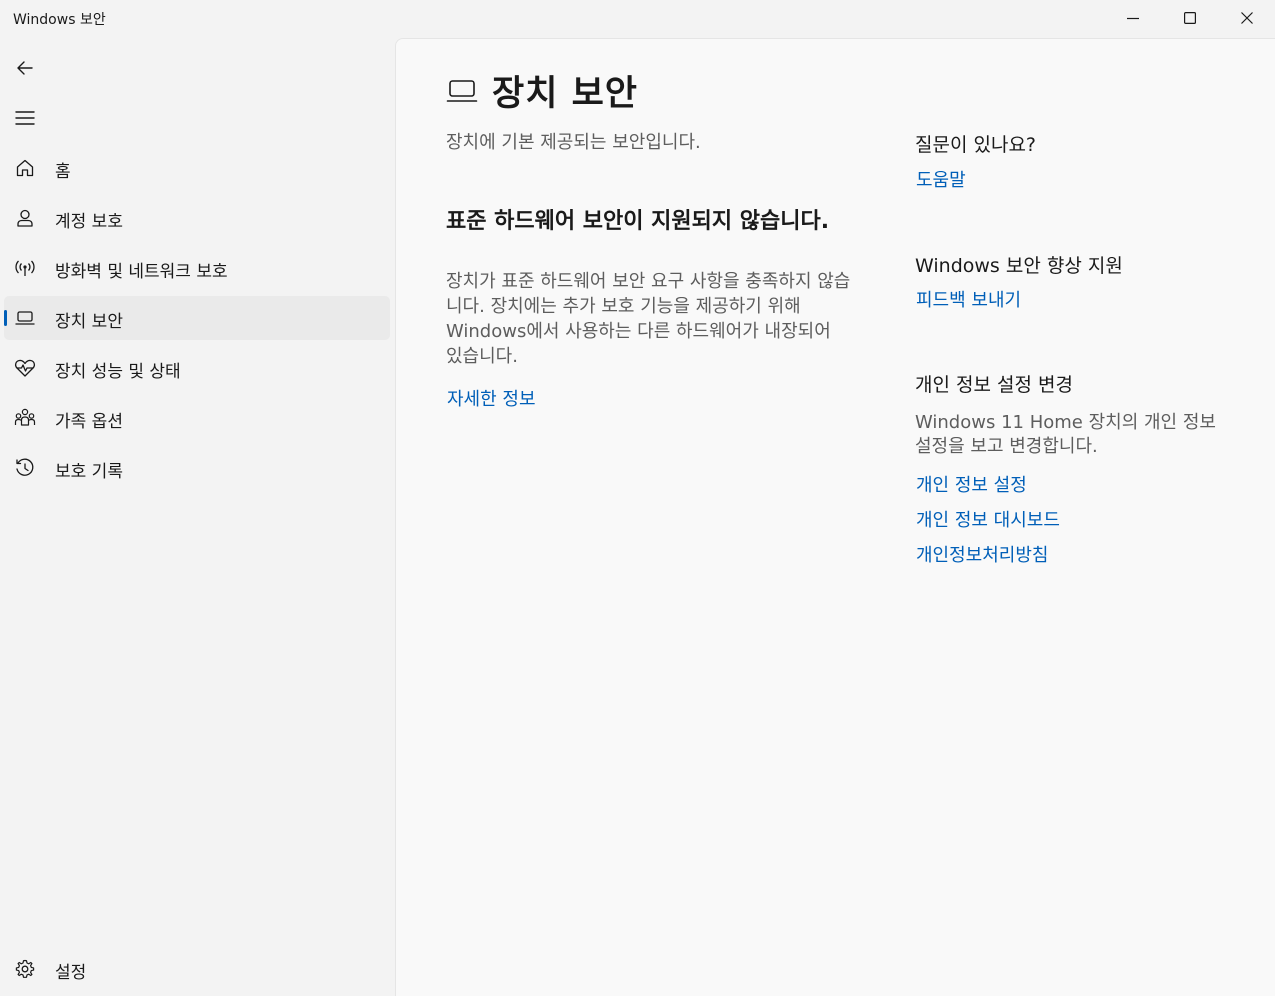 This screenshot has width=1275, height=996. I want to click on nav-item-label: 가족 옵션, so click(89, 422).